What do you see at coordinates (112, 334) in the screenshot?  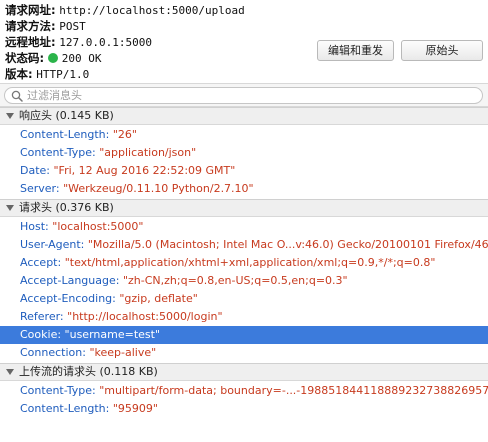 I see `header-value: "username=test"` at bounding box center [112, 334].